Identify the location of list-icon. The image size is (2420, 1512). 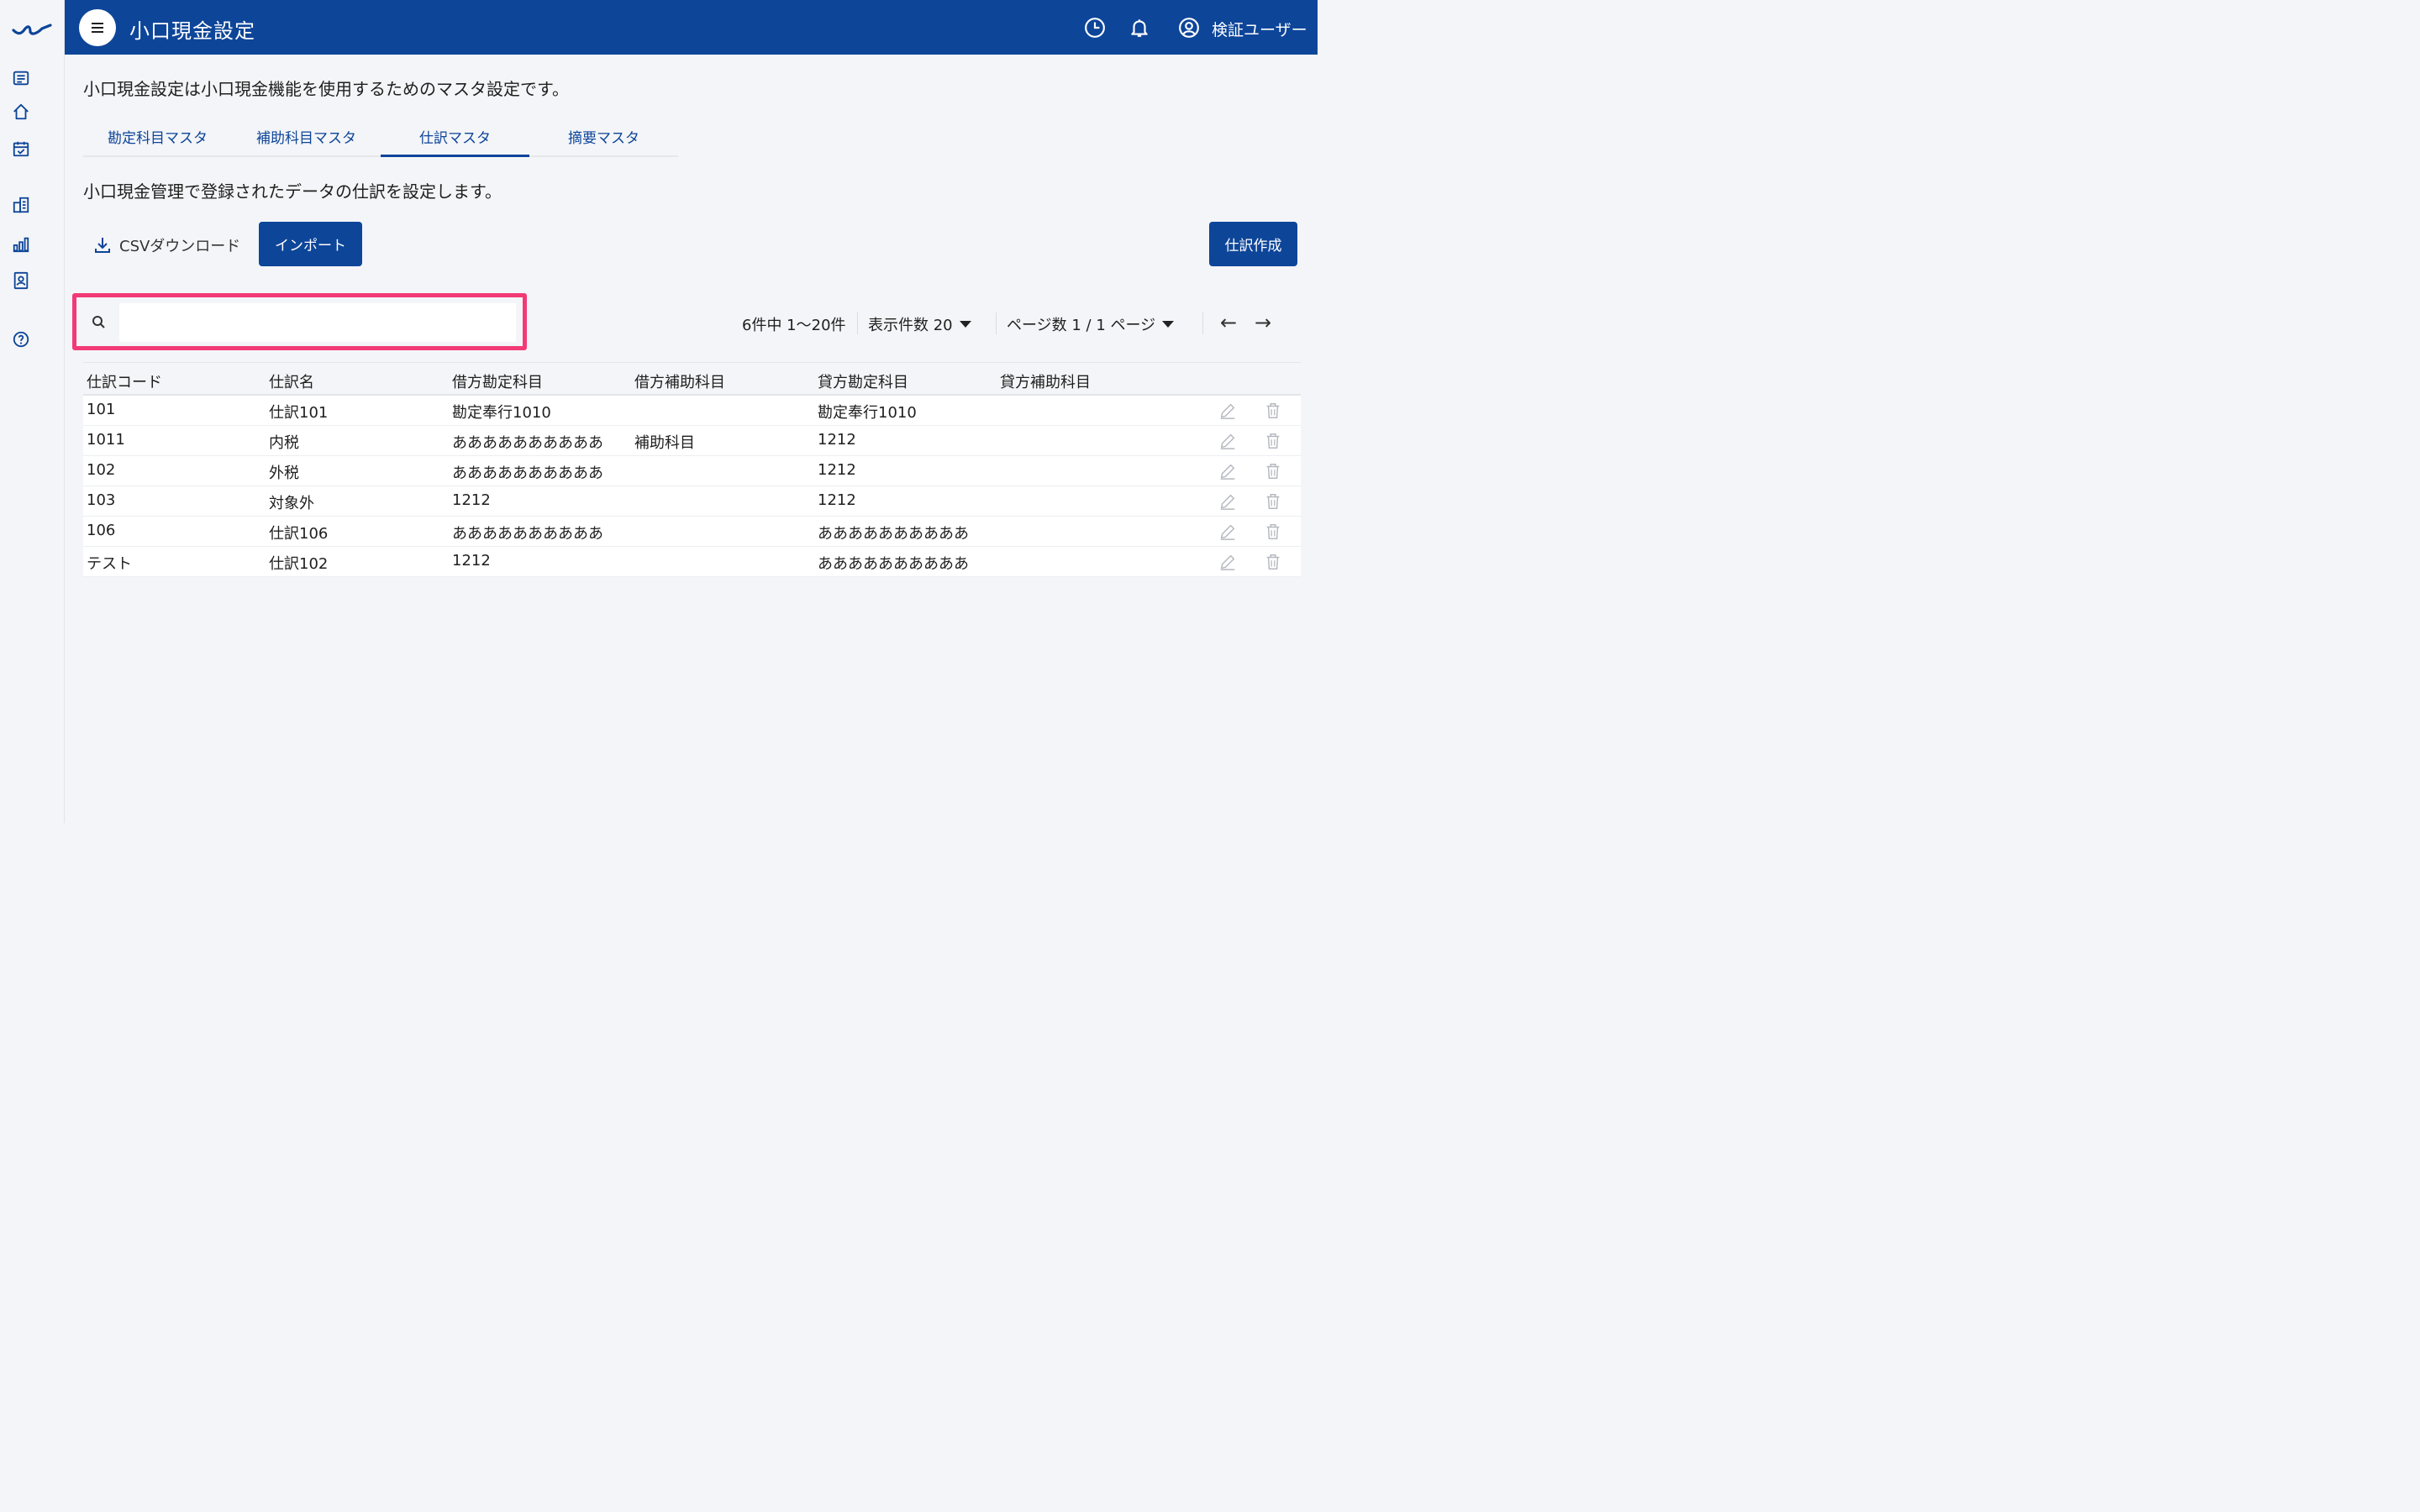
(21, 78).